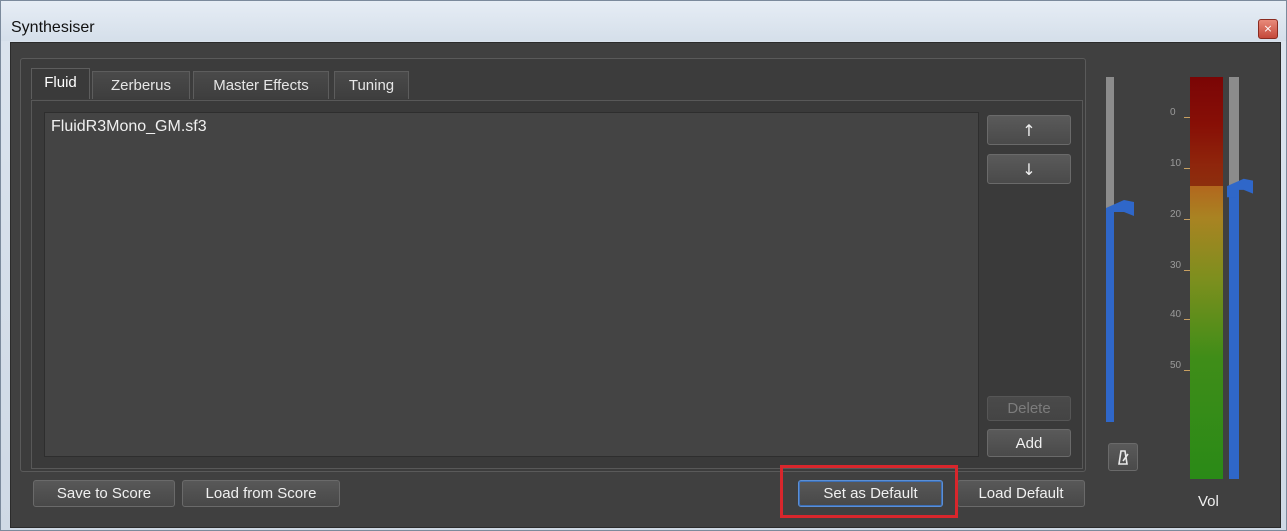 The width and height of the screenshot is (1287, 531). What do you see at coordinates (371, 85) in the screenshot?
I see `tab-tuning: Tuning` at bounding box center [371, 85].